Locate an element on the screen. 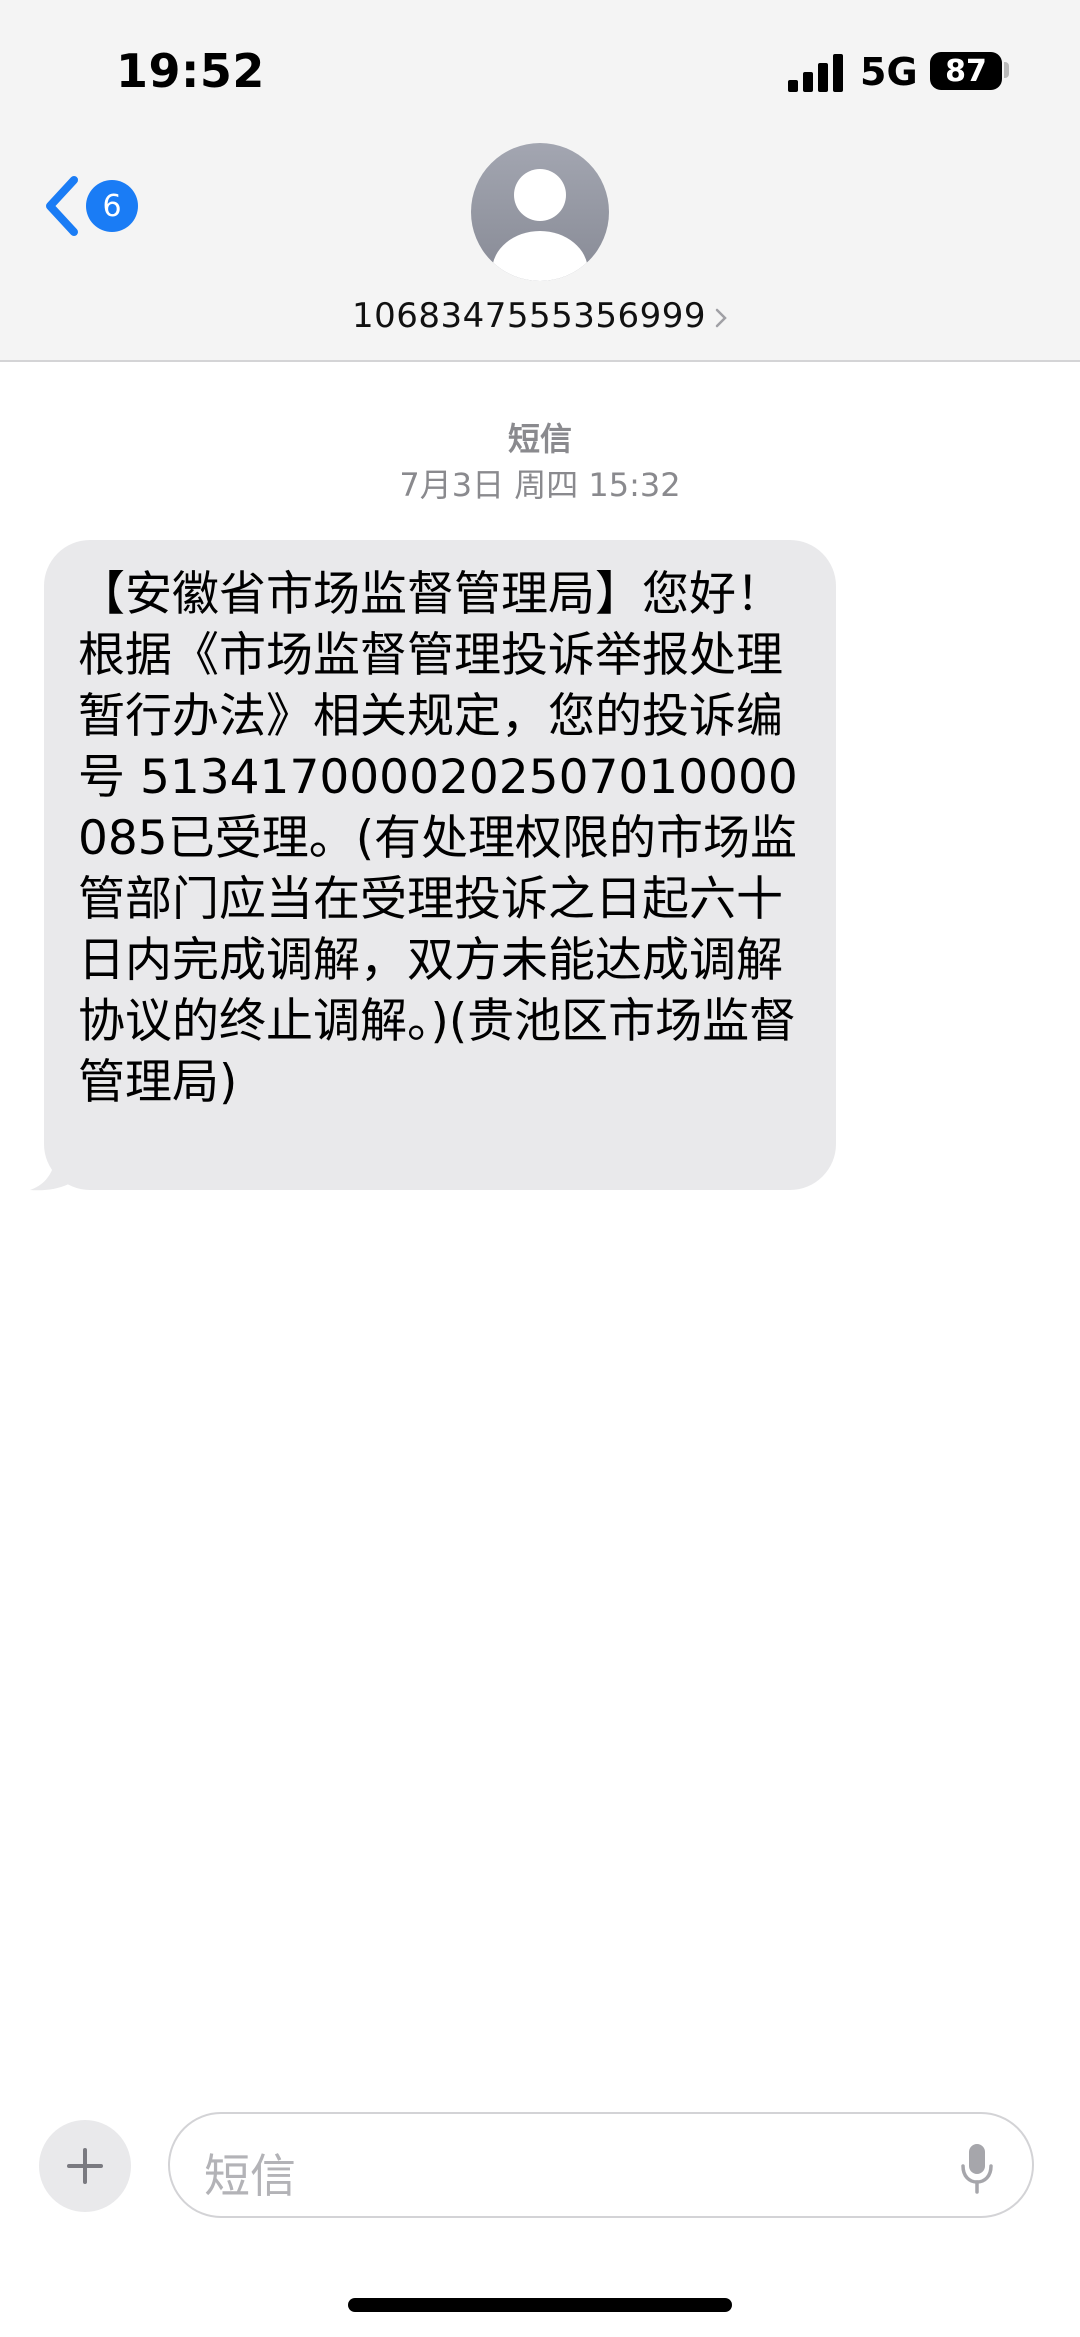 The height and width of the screenshot is (2337, 1080). back-button: 6 is located at coordinates (92, 210).